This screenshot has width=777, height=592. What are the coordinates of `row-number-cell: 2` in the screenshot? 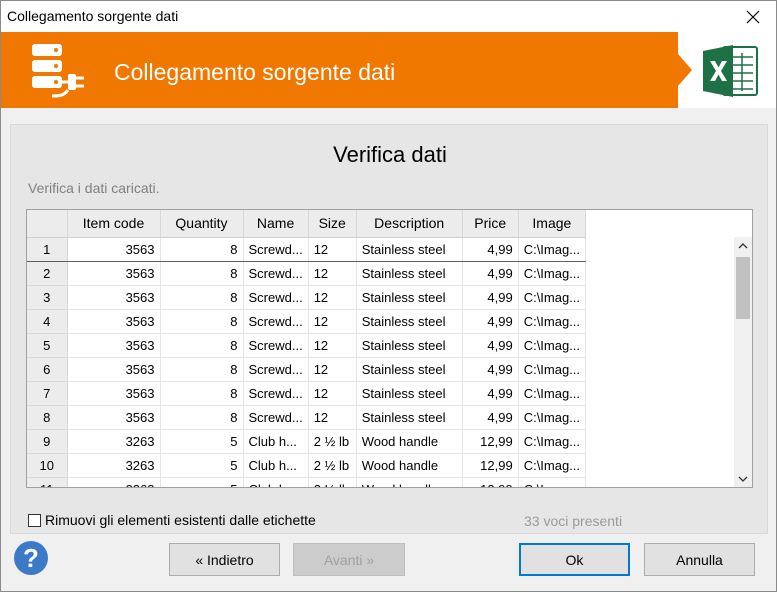 It's located at (47, 273).